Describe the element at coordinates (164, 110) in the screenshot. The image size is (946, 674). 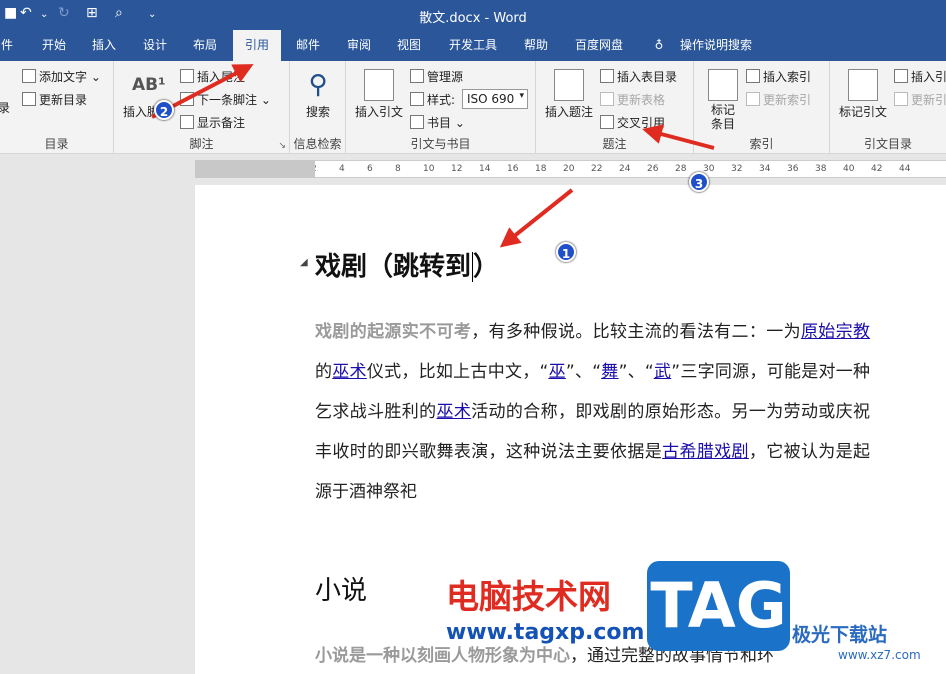
I see `step-badge-2: 2` at that location.